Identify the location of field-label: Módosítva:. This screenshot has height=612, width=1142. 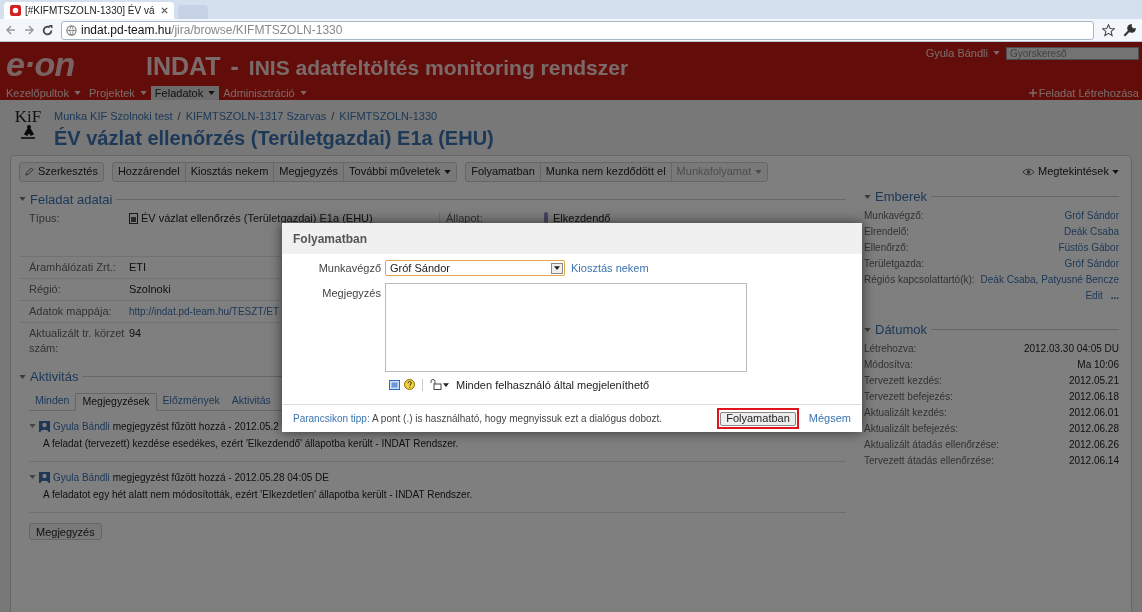
(888, 364).